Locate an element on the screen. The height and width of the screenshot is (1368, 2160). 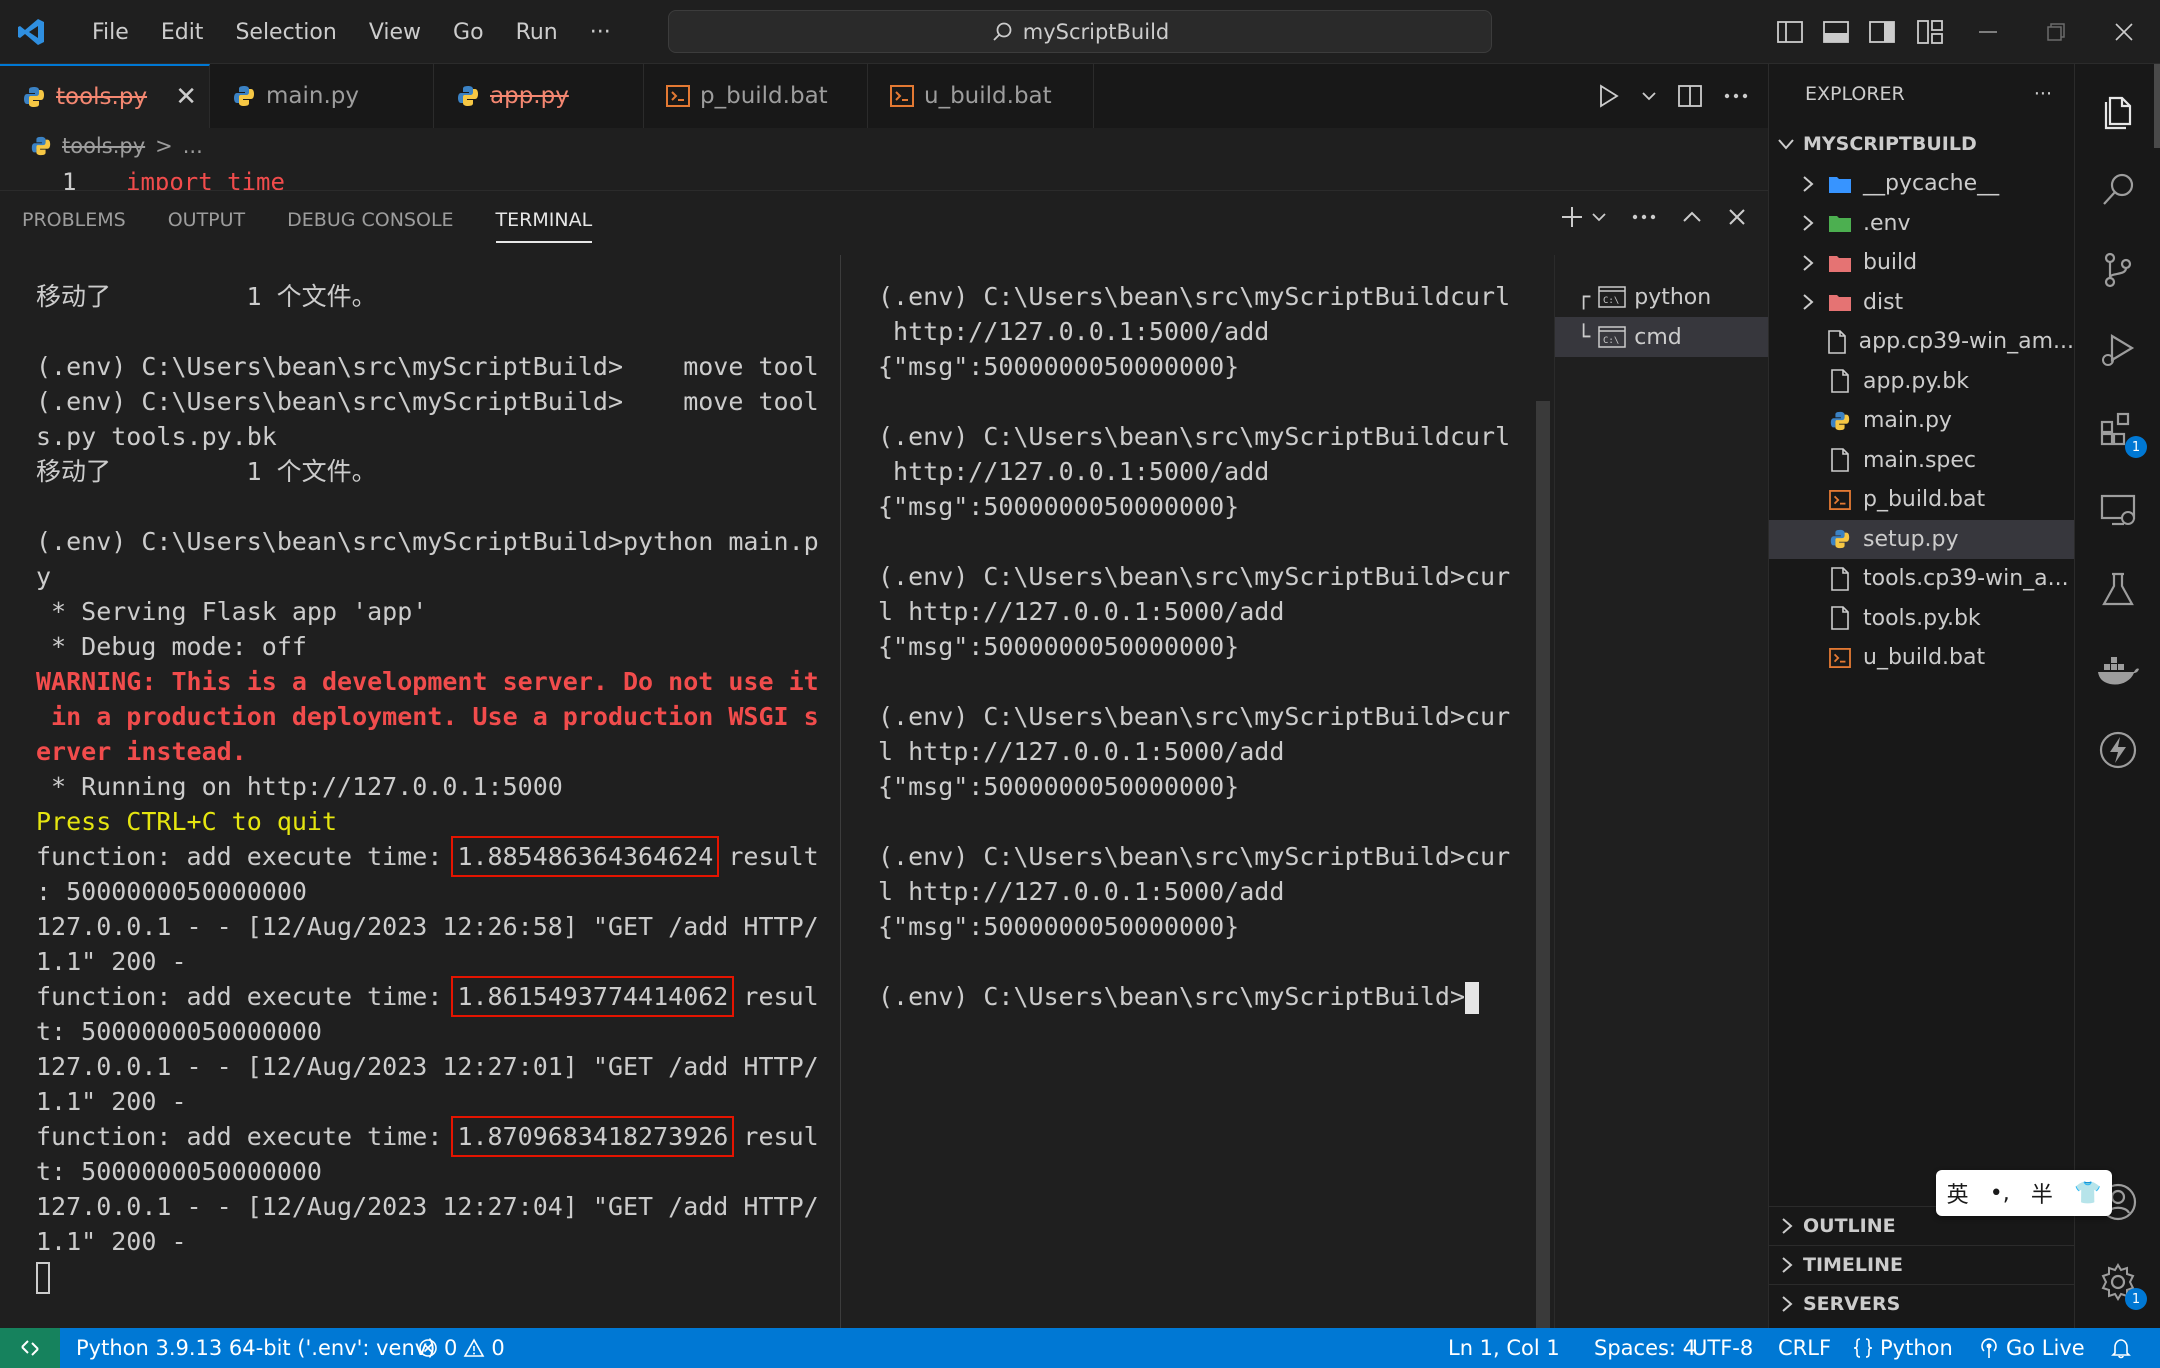
explorer-more-icon: ··· is located at coordinates (2043, 94).